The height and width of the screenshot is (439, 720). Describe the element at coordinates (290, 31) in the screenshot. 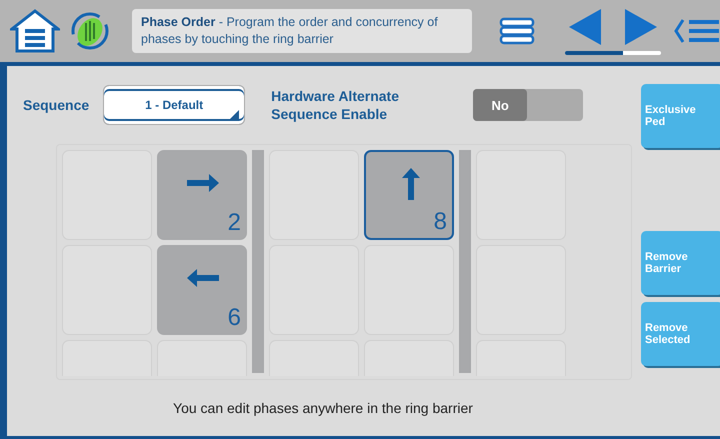

I see `info-text: Phase Order - Program the order and concurrency of phases by touching the ring barrier` at that location.